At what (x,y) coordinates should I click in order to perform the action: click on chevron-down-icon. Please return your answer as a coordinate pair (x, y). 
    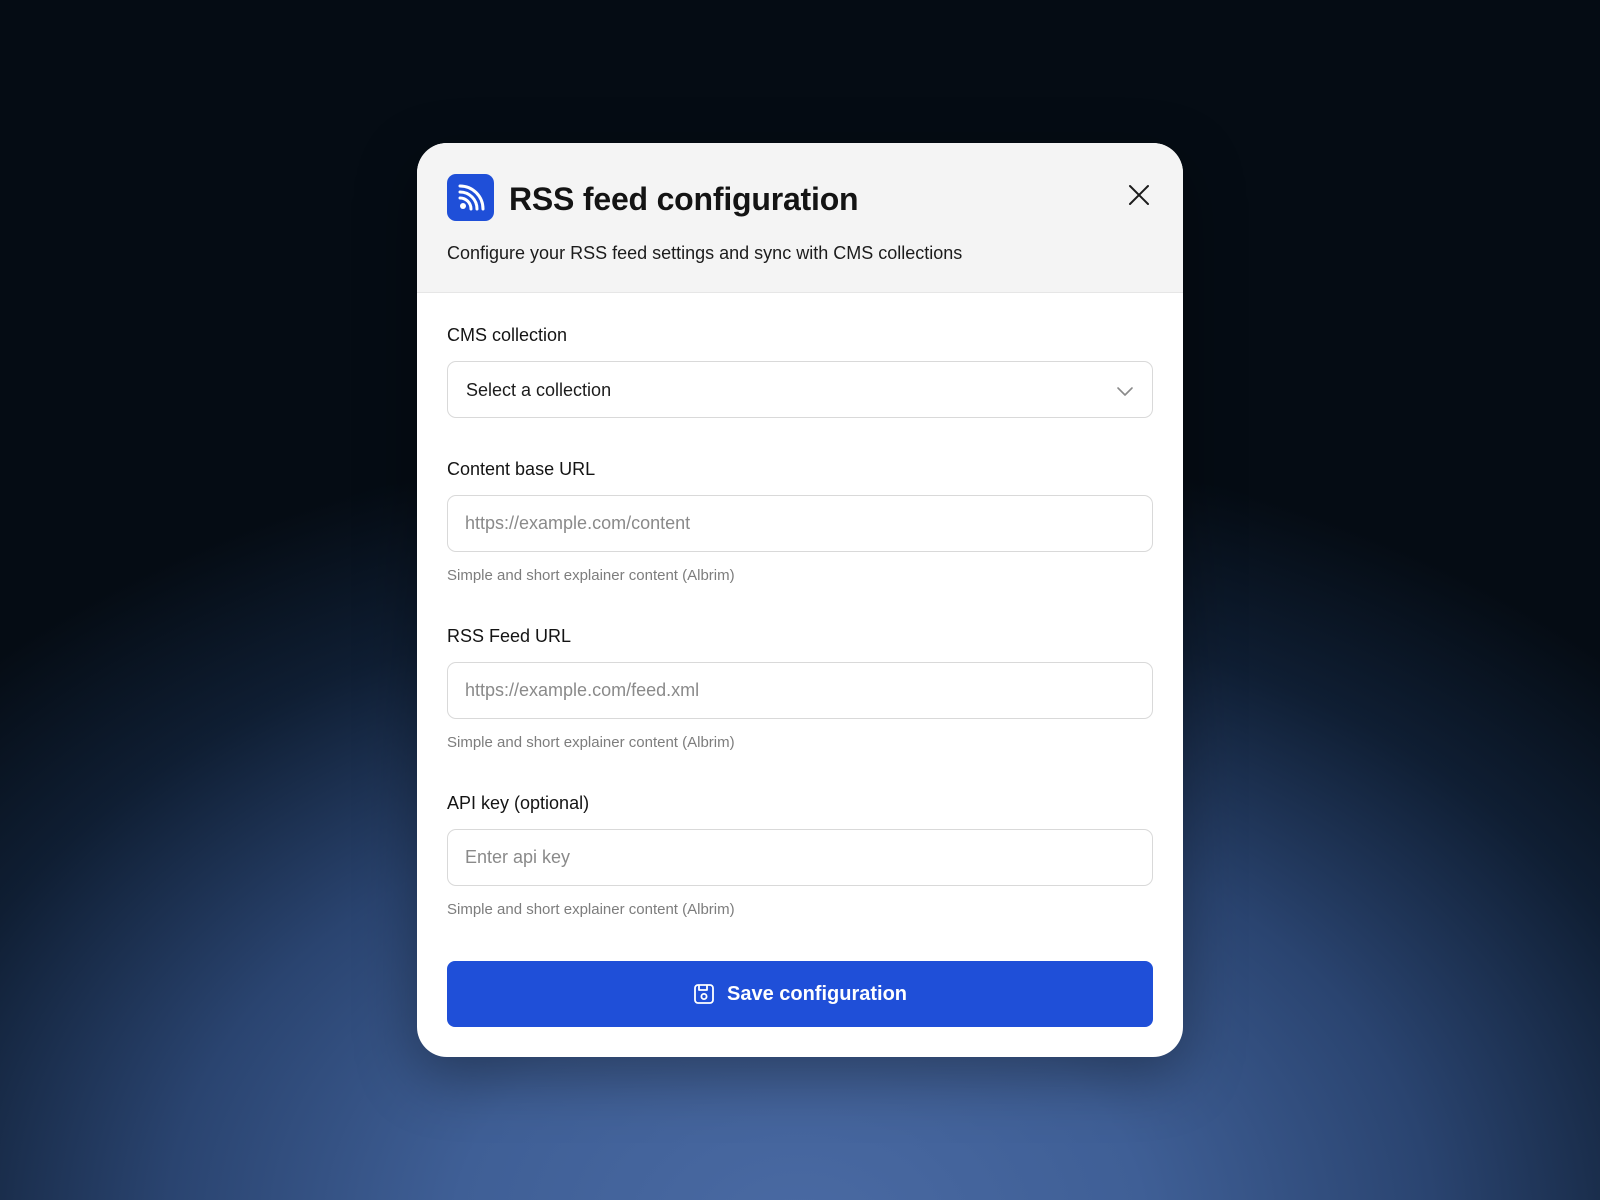
    Looking at the image, I should click on (1125, 391).